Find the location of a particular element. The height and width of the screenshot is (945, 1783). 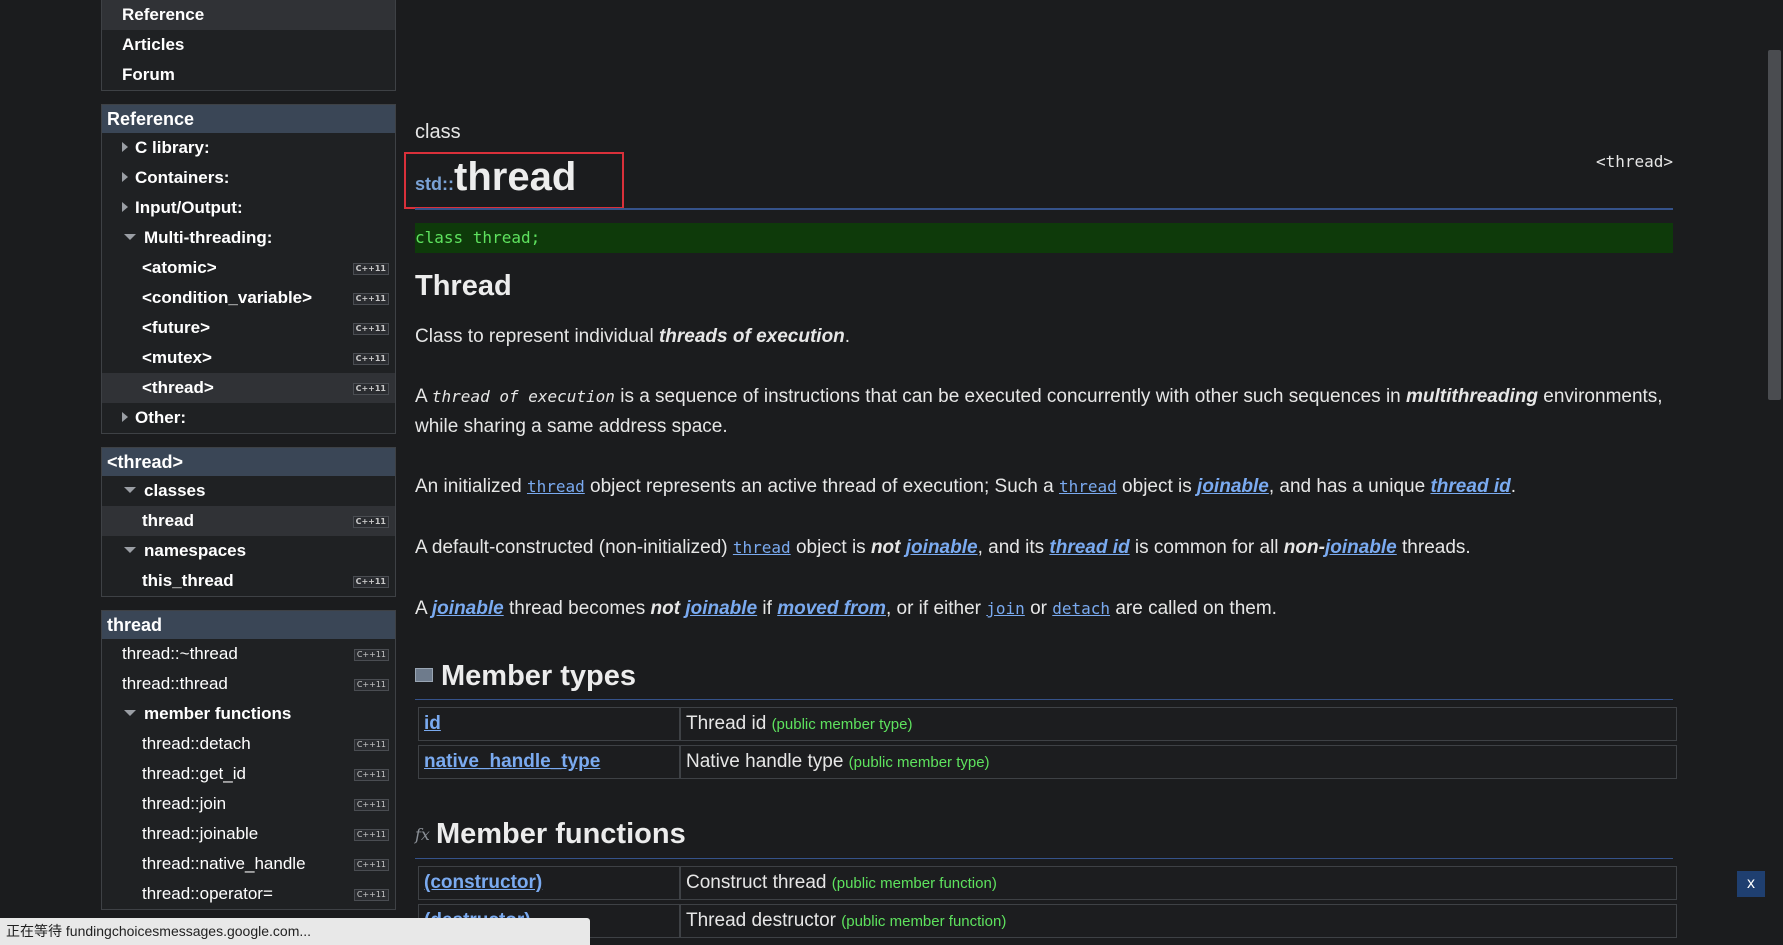

nav-item-reference: Reference is located at coordinates (248, 15).